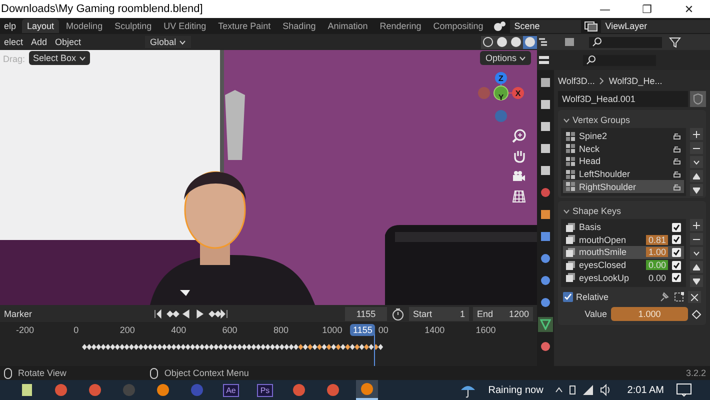  I want to click on triangle-icon, so click(545, 324).